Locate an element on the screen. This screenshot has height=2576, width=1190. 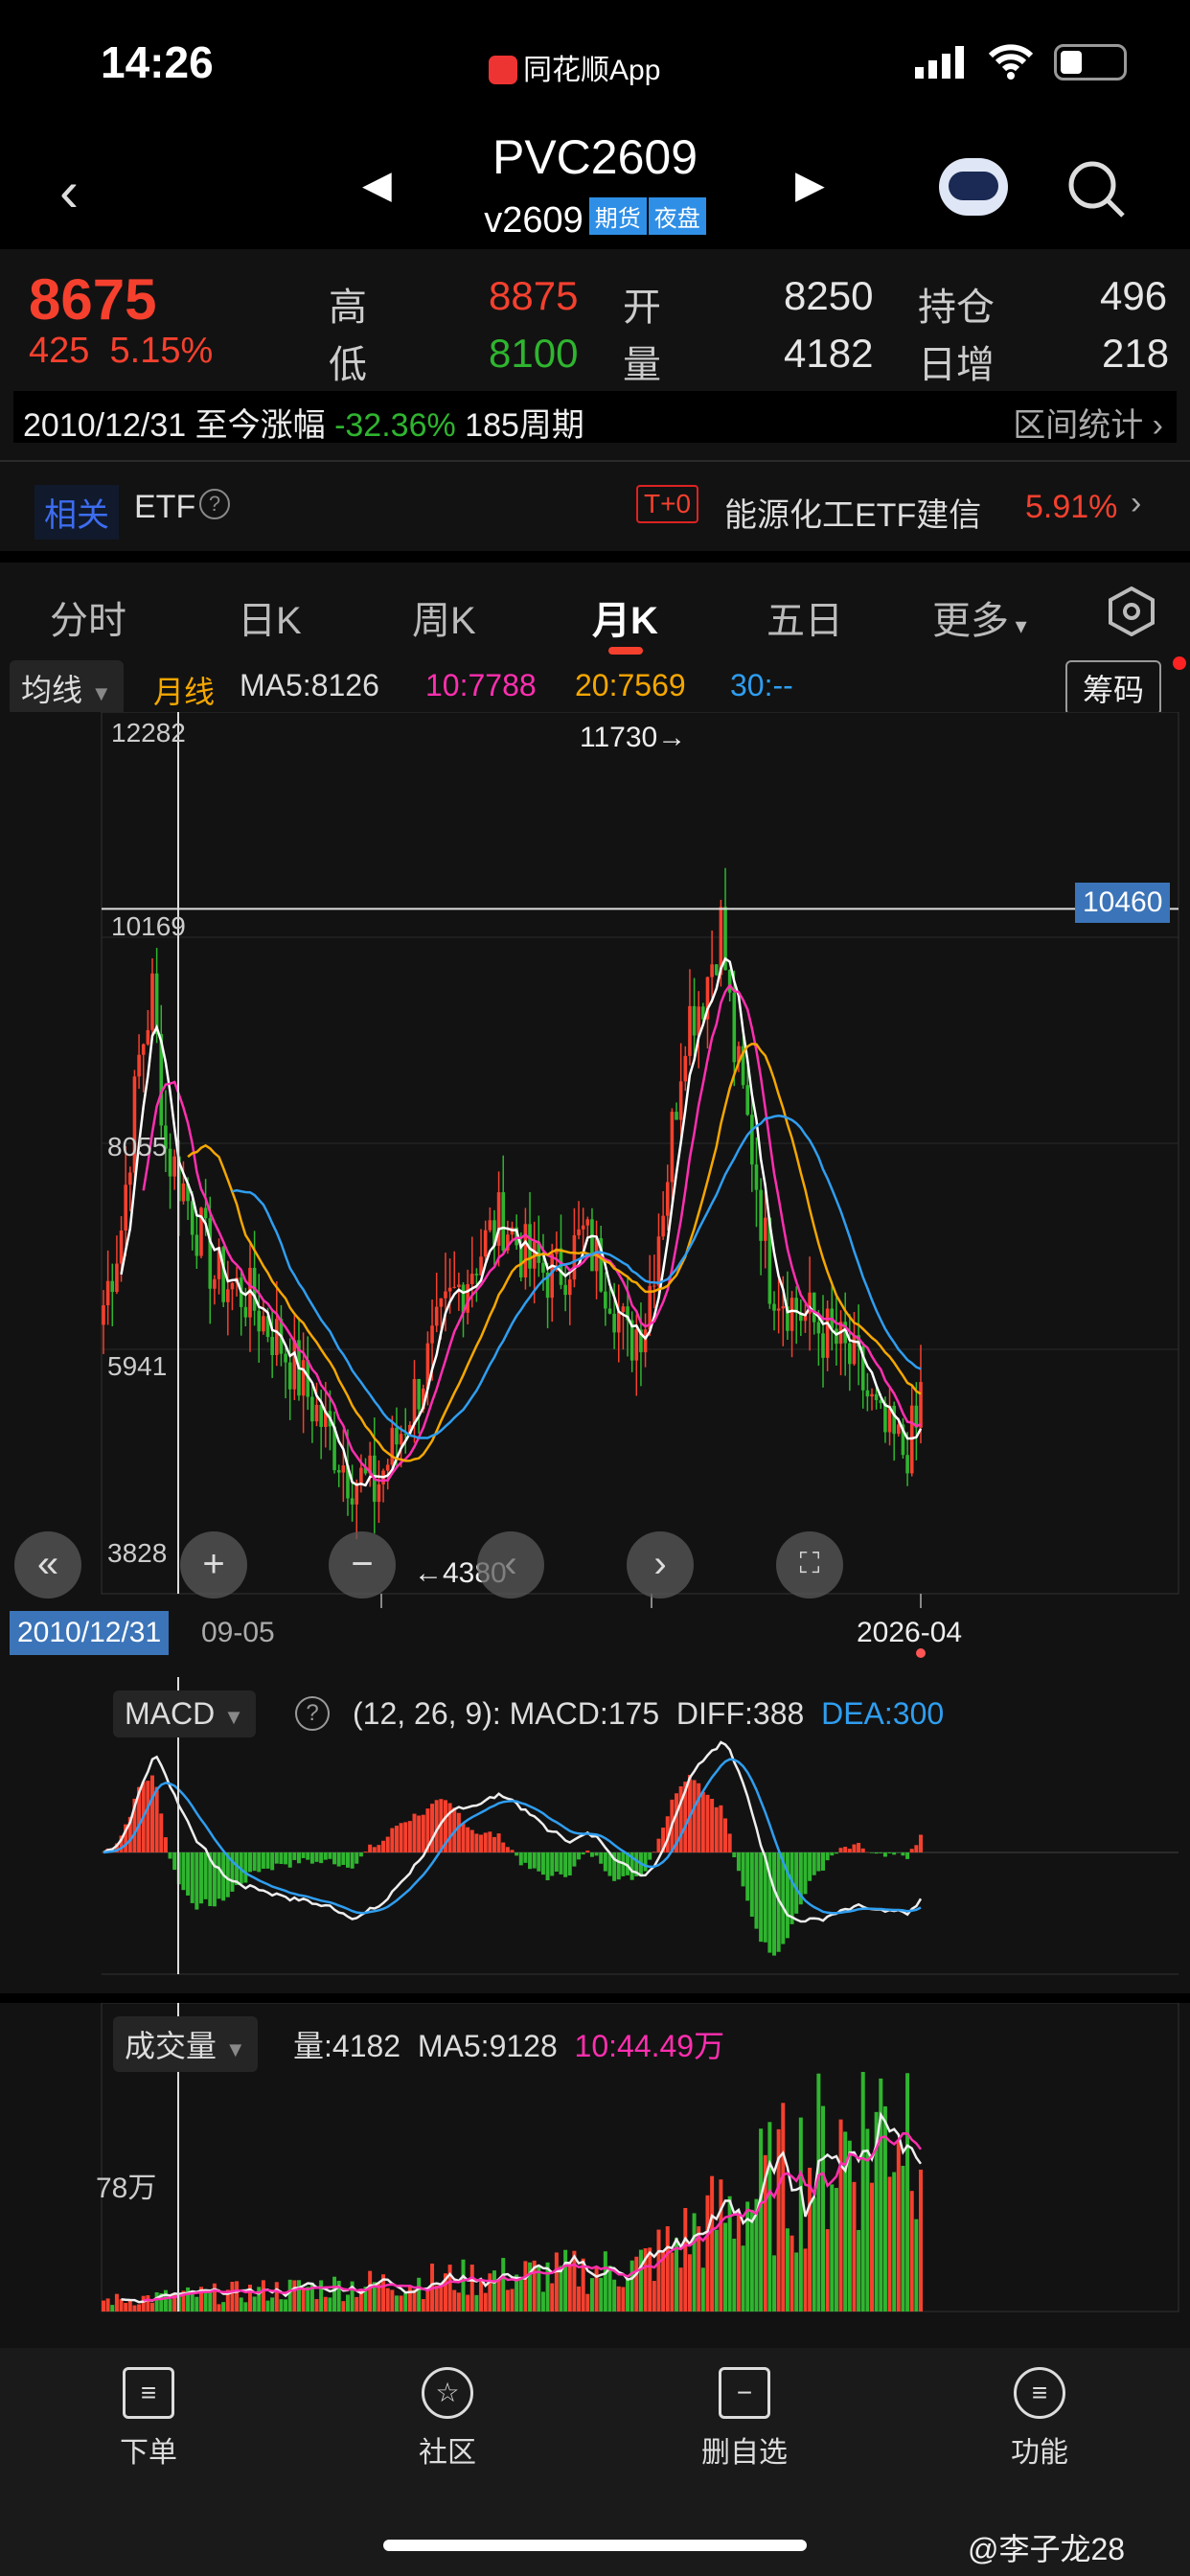
scroll-left-fast-button: « is located at coordinates (48, 1564).